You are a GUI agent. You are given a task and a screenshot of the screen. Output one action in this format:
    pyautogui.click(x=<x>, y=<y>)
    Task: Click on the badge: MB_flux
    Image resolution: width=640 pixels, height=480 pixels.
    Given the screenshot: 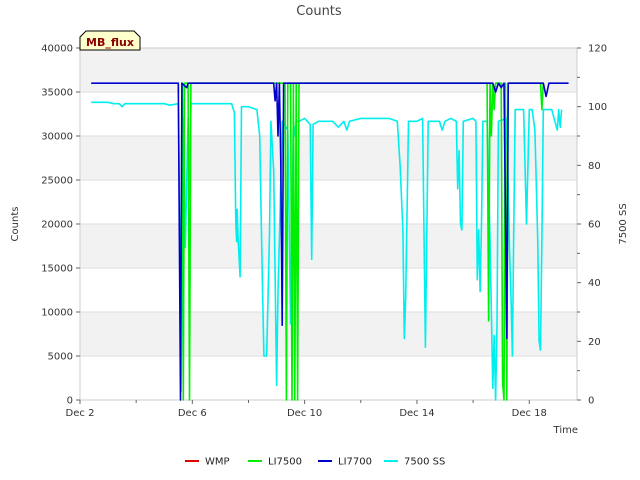 What is the action you would take?
    pyautogui.click(x=110, y=40)
    